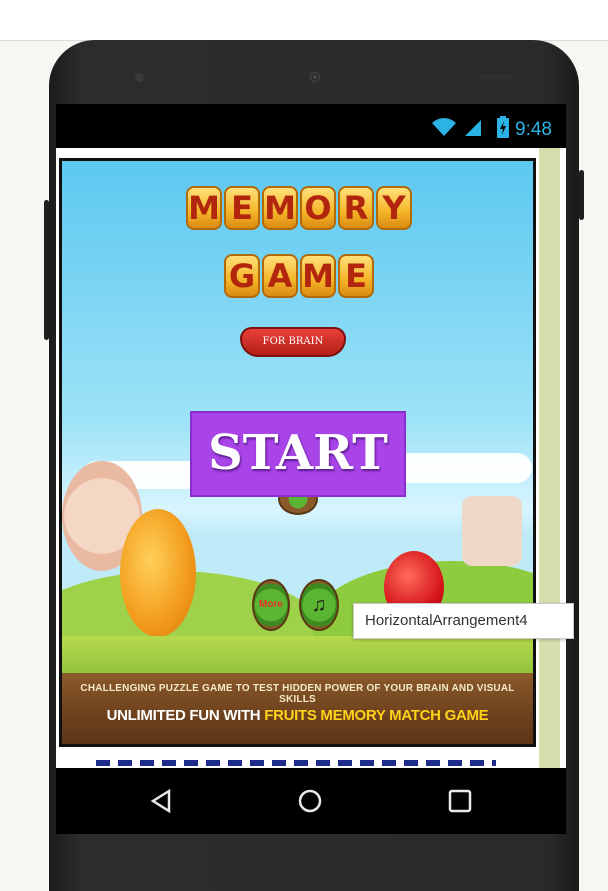 Image resolution: width=608 pixels, height=891 pixels. I want to click on back-icon, so click(161, 801).